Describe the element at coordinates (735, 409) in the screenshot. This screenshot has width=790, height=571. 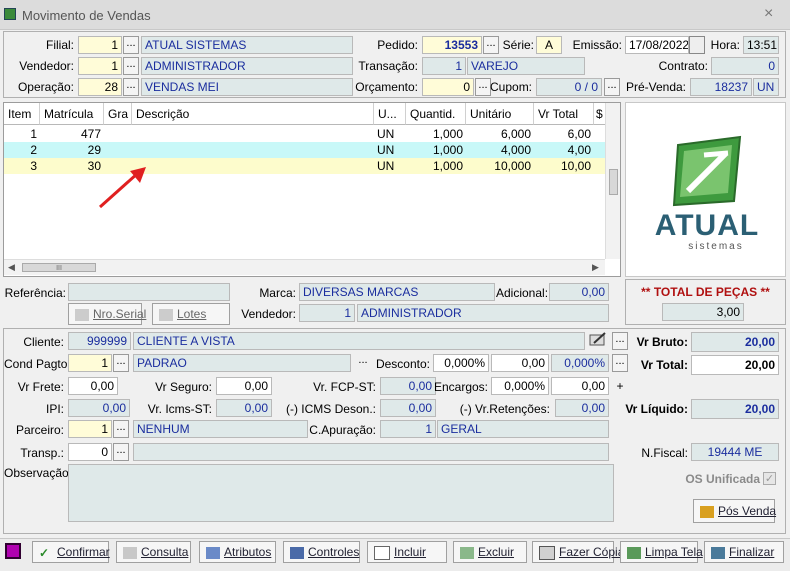
I see `vrliquido-field: 20,00` at that location.